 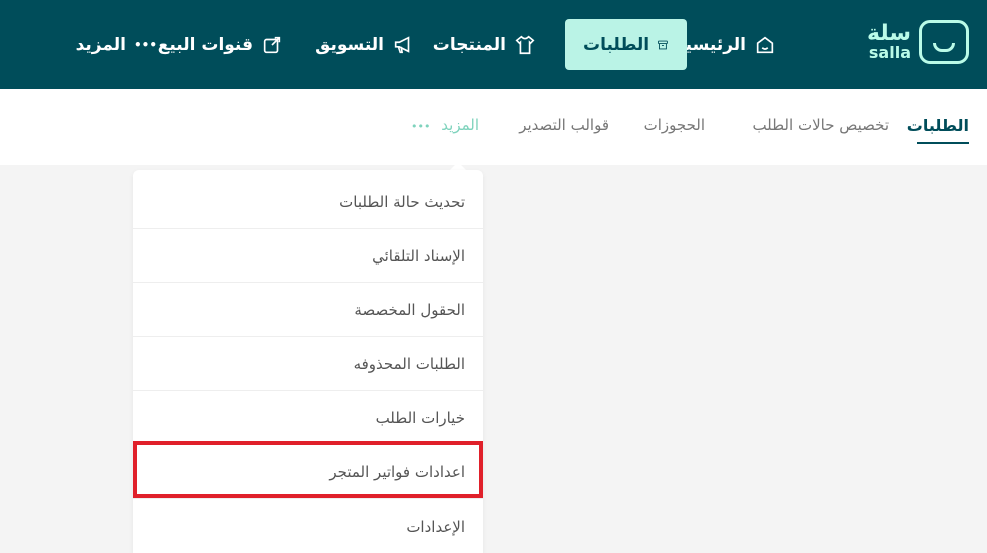 What do you see at coordinates (458, 166) in the screenshot?
I see `dropdown-caret` at bounding box center [458, 166].